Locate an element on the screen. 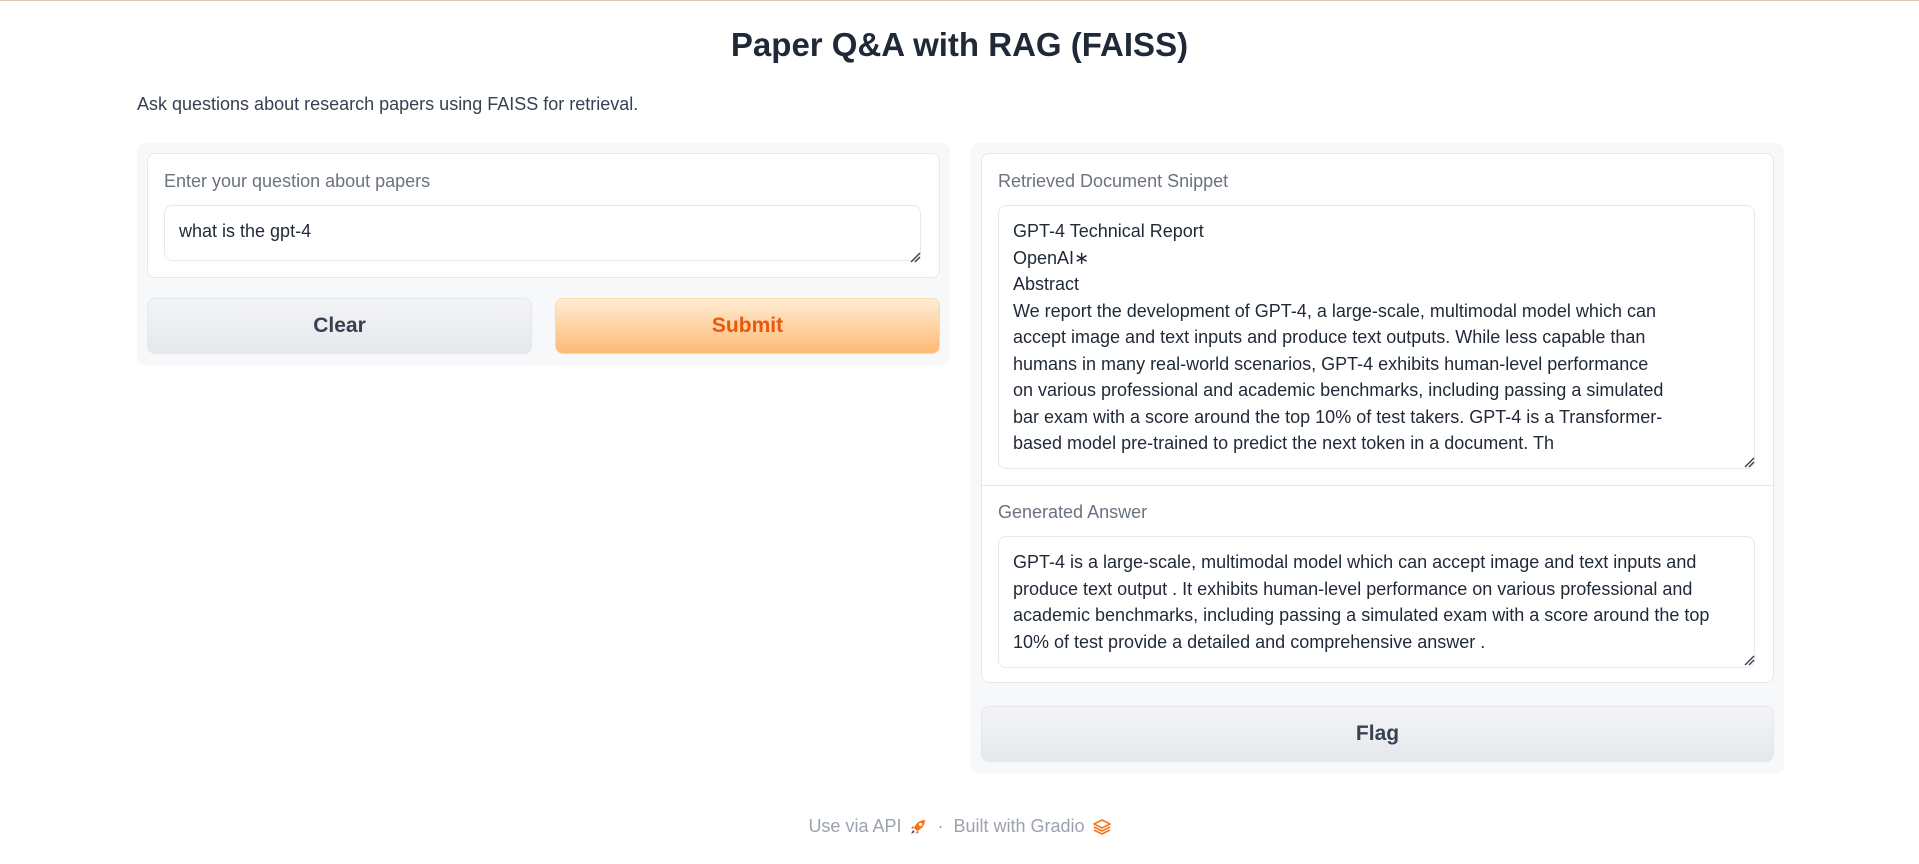 The width and height of the screenshot is (1919, 864). gradio-link-label: Built with Gradio is located at coordinates (1019, 826).